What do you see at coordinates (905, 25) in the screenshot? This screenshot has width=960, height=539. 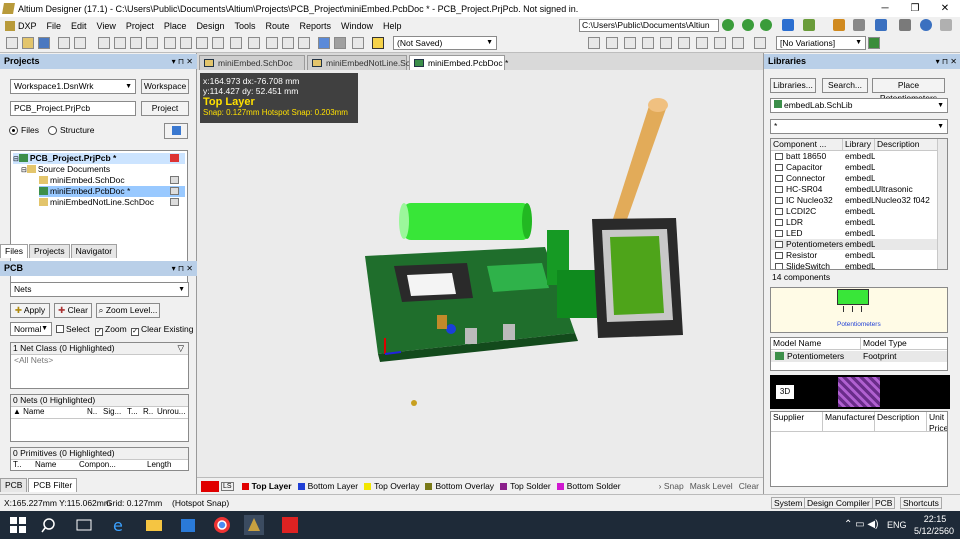 I see `monitor-icon` at bounding box center [905, 25].